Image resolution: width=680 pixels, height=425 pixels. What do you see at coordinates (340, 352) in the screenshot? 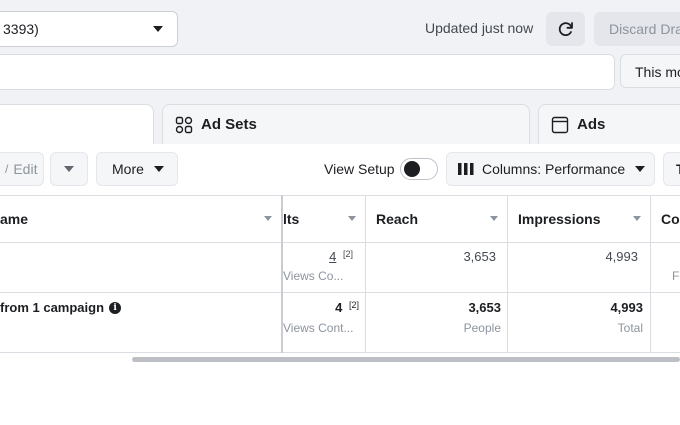
I see `summary-bottom-border` at bounding box center [340, 352].